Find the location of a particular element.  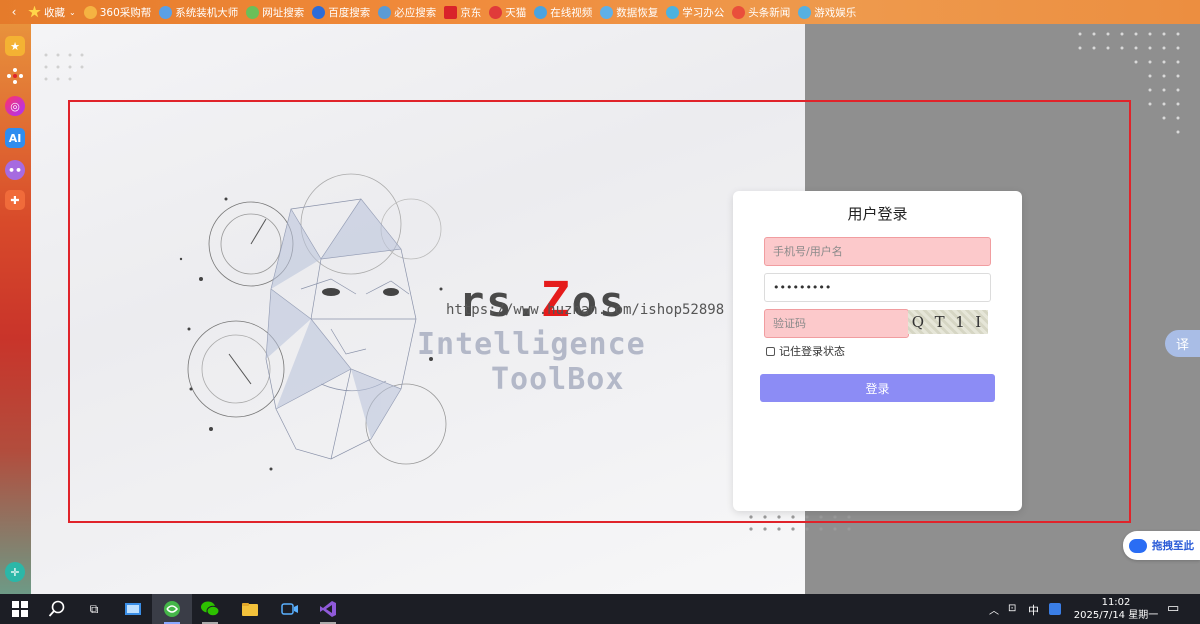

bookmark-item: 京东 is located at coordinates (462, 12).